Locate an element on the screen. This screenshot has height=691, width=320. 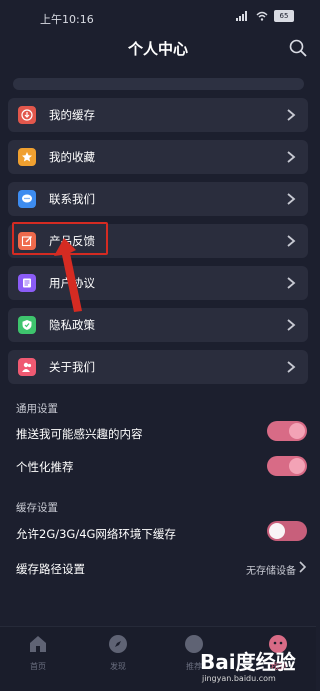
signal-icon is located at coordinates (241, 16).